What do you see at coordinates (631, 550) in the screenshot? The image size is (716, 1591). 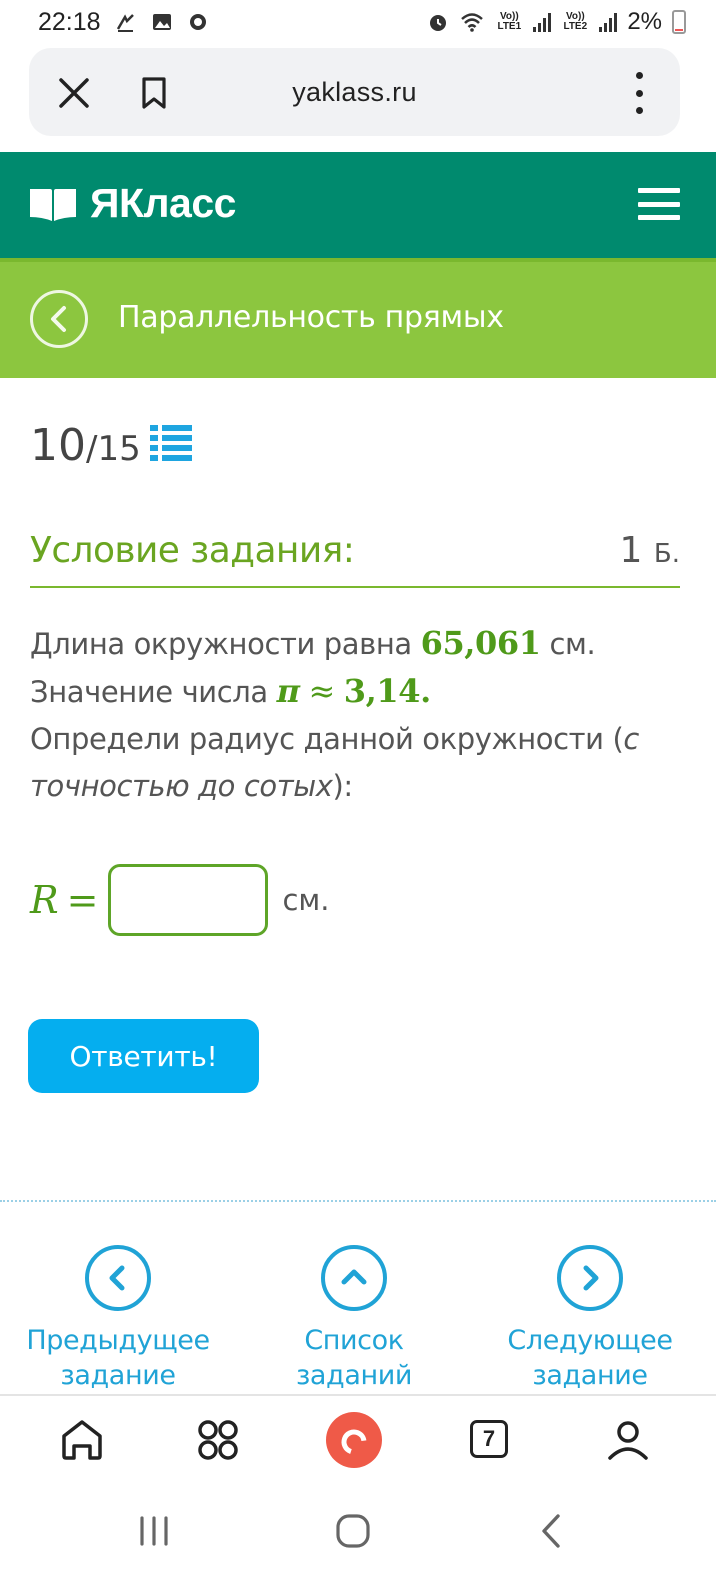 I see `points-value: 1` at bounding box center [631, 550].